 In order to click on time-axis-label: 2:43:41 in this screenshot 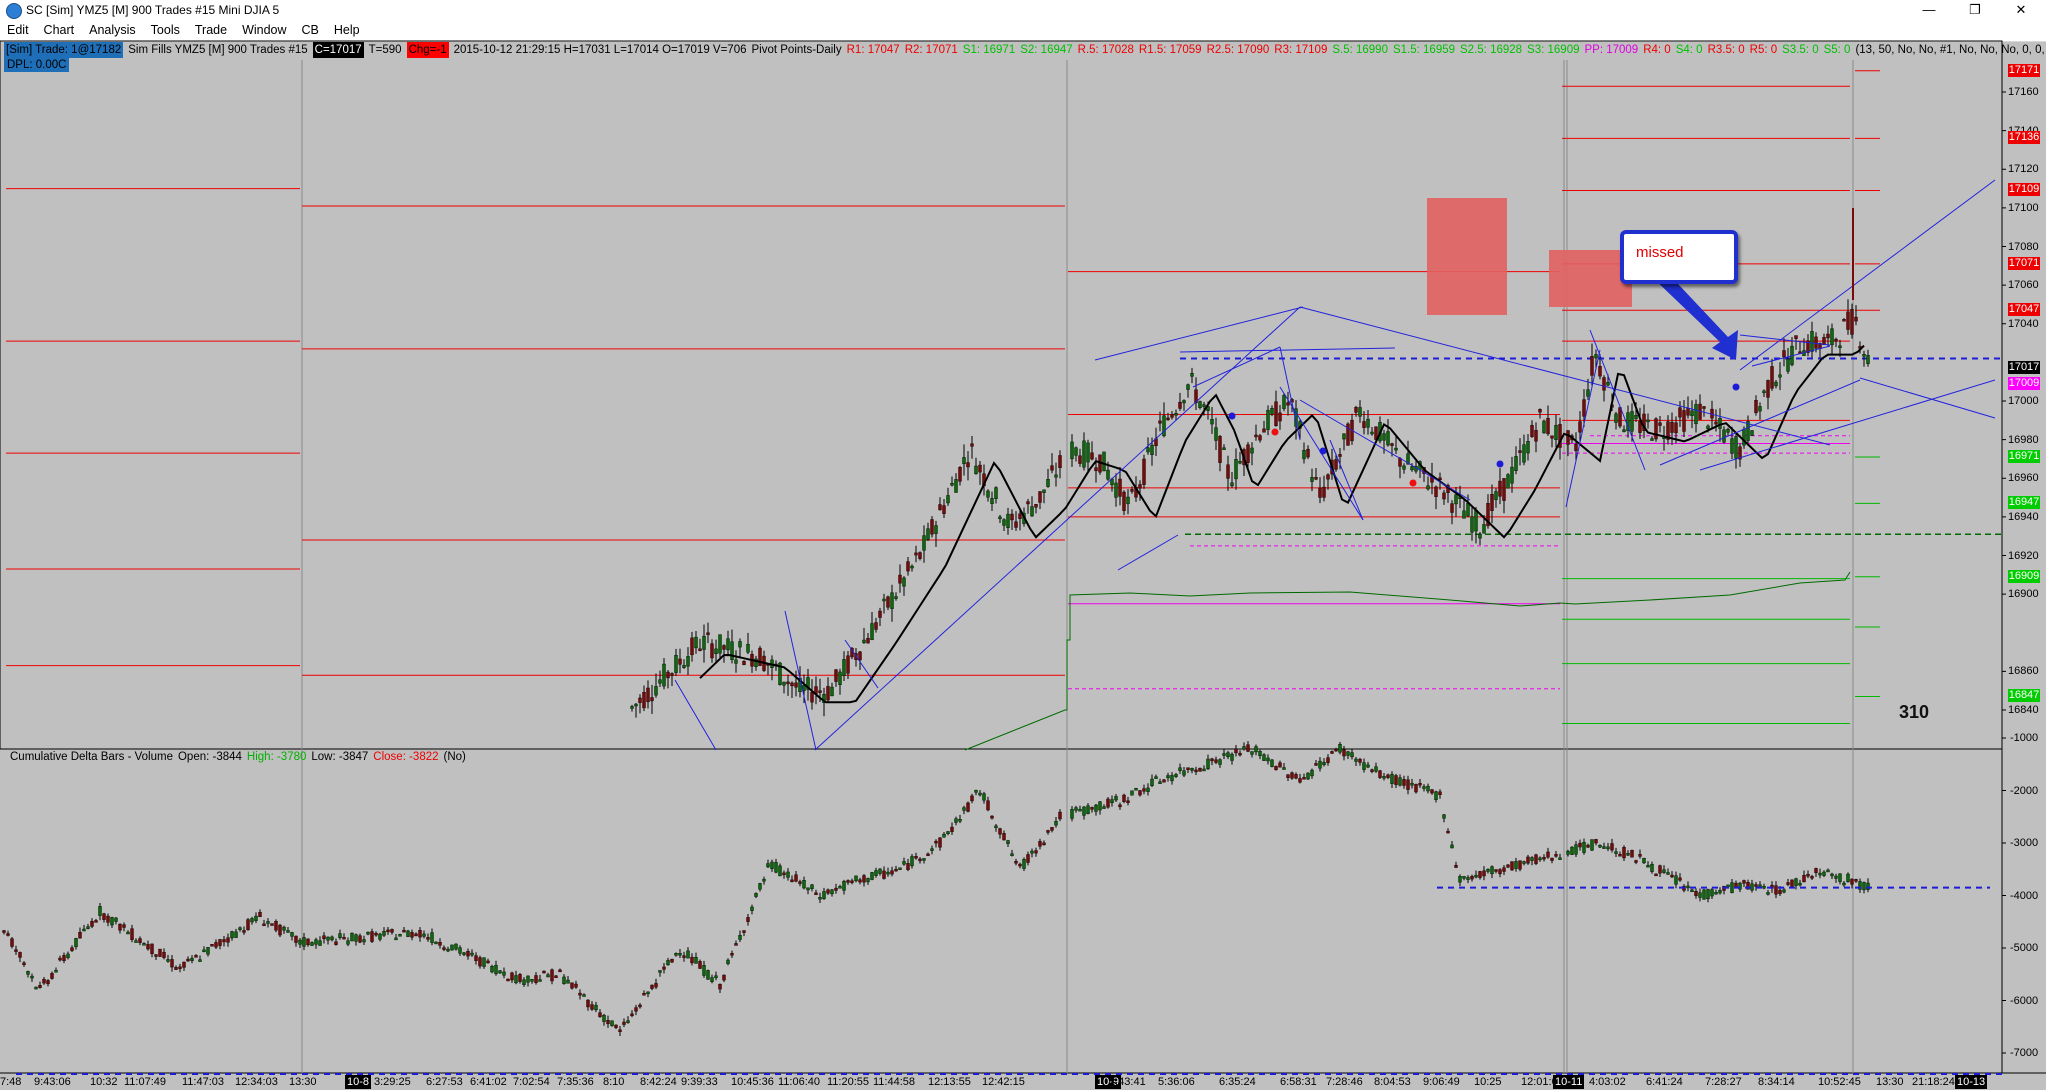, I will do `click(1127, 1082)`.